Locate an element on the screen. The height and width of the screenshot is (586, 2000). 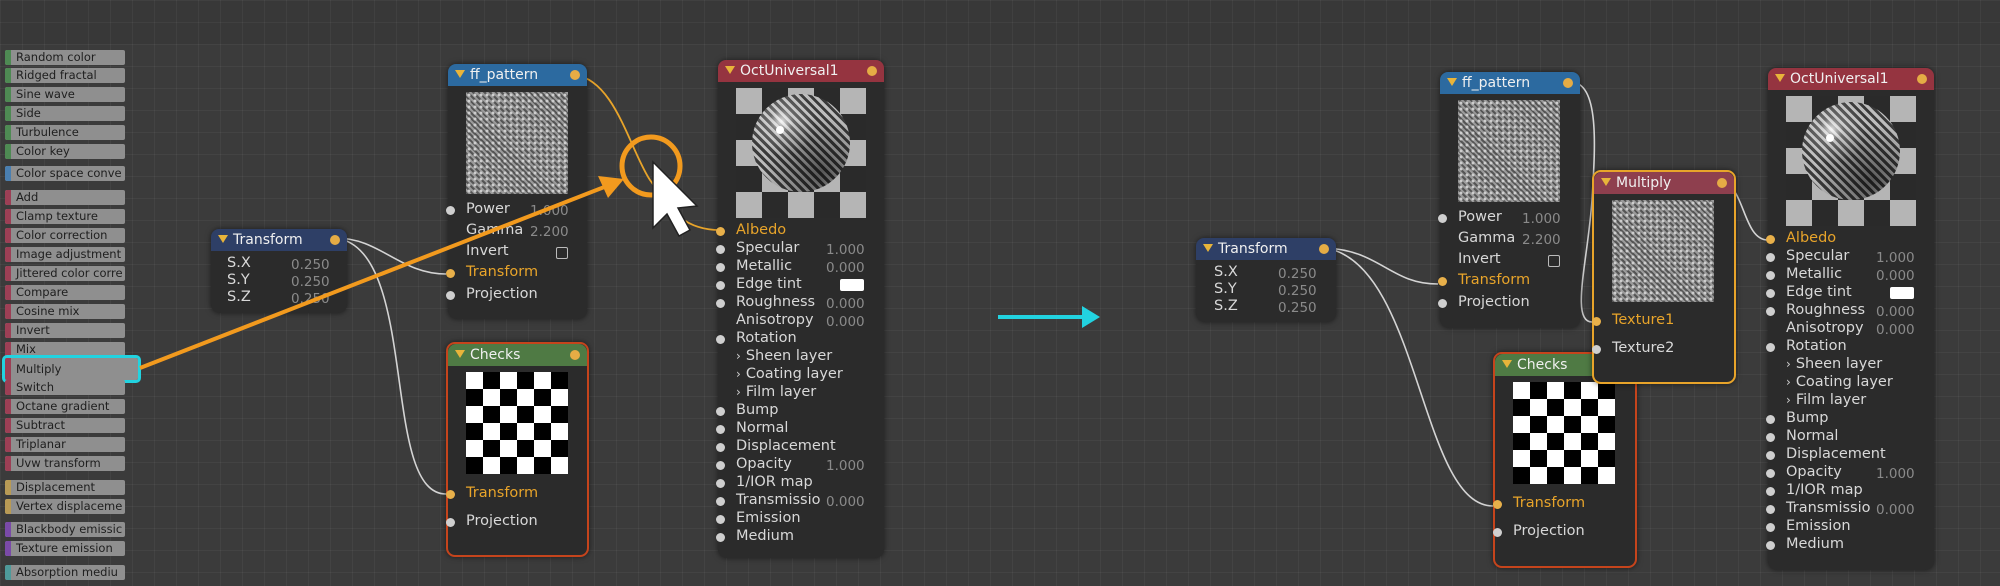
mouse-cursor-icon is located at coordinates (675, 199).